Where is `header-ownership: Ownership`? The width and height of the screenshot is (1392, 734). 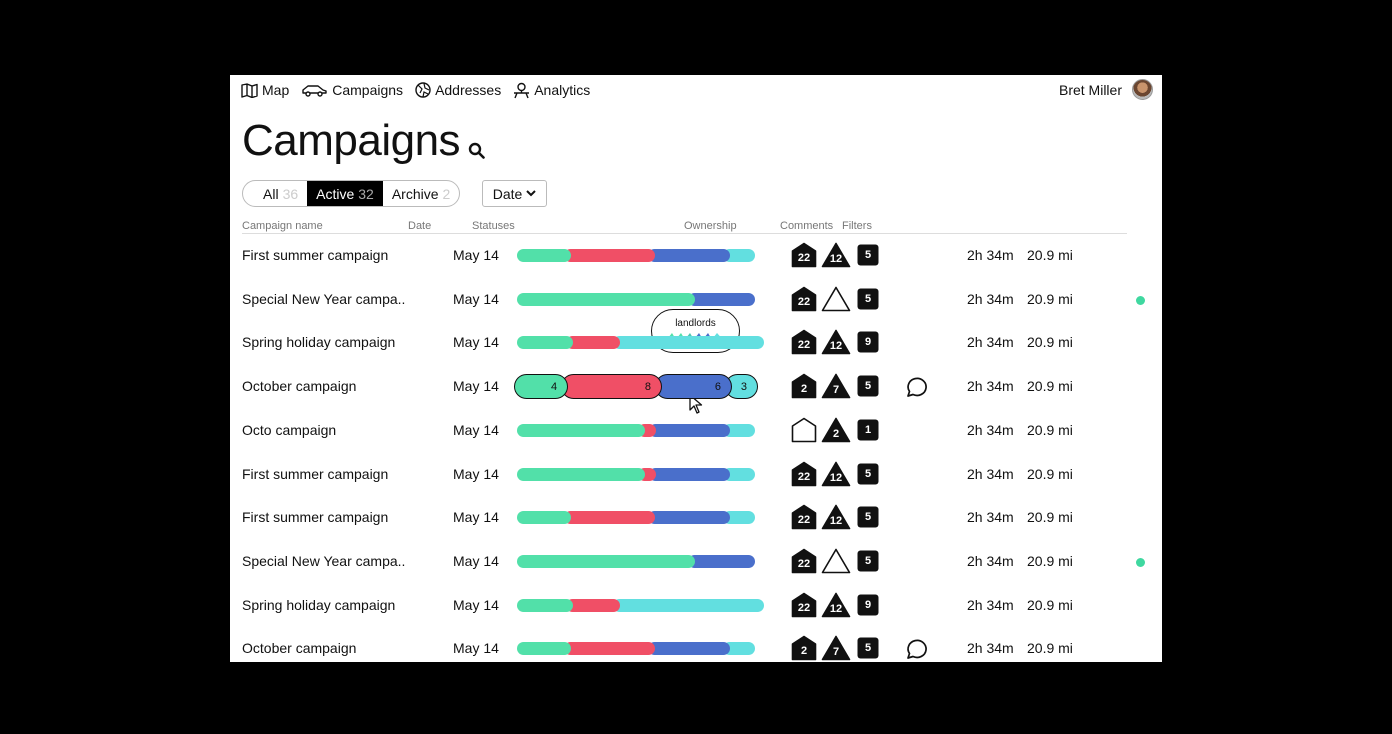 header-ownership: Ownership is located at coordinates (710, 226).